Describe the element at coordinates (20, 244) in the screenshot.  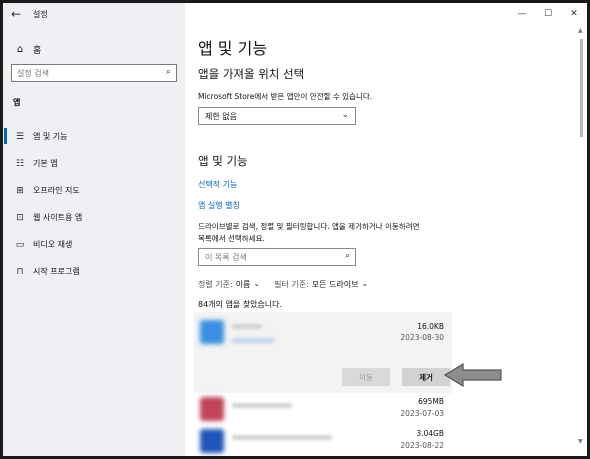
I see `video-icon: ▭` at that location.